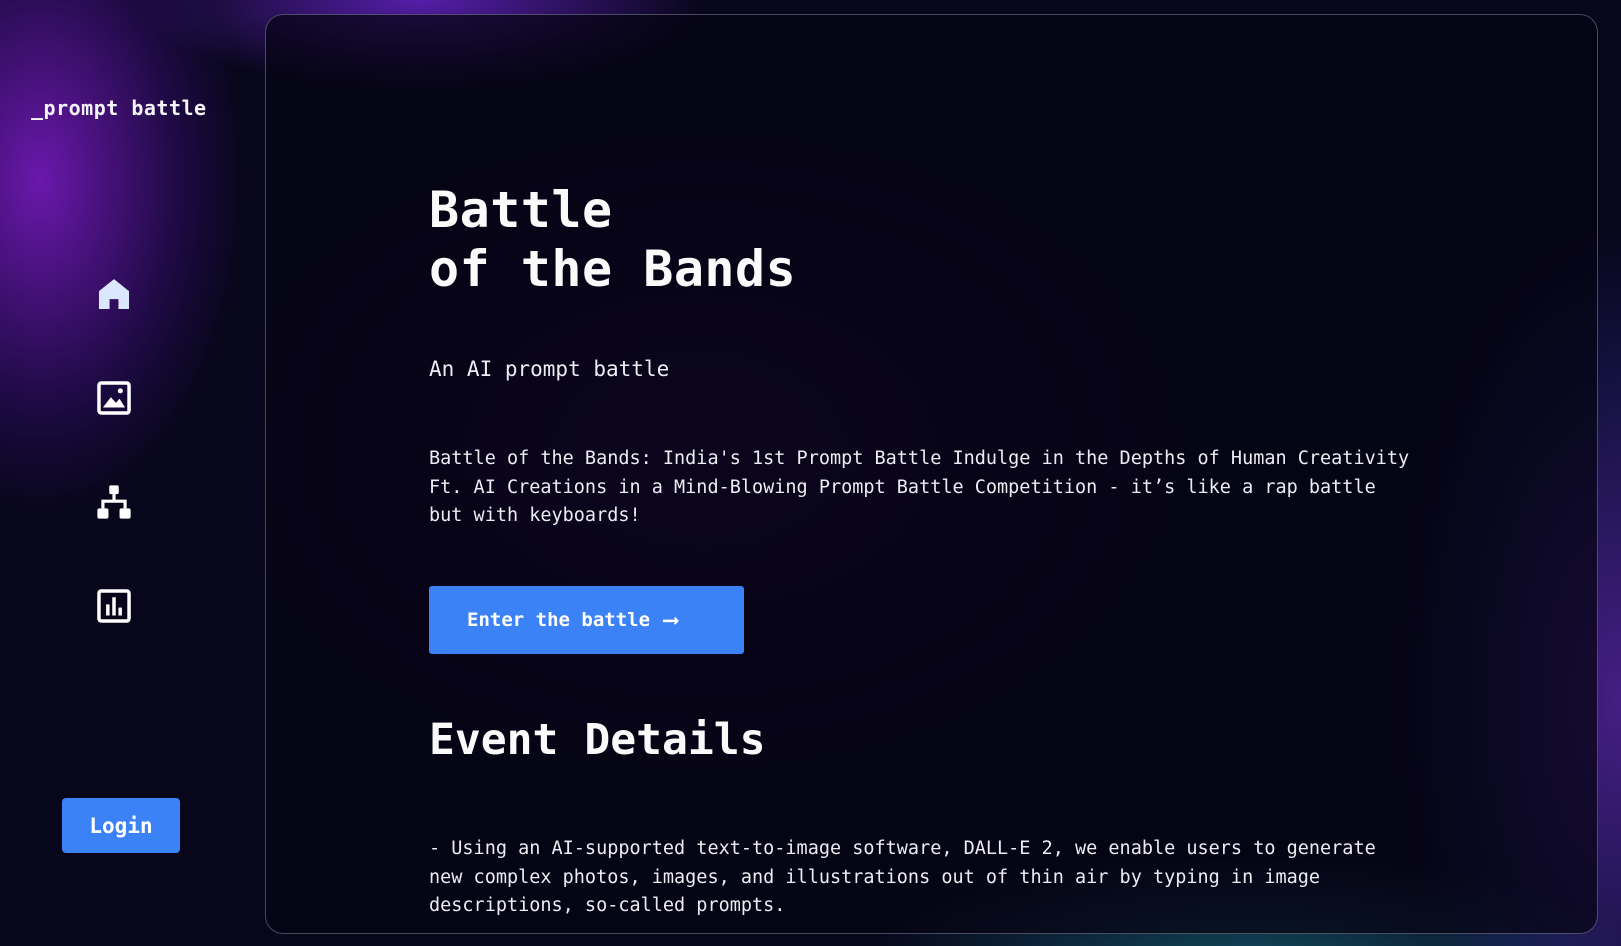 The height and width of the screenshot is (946, 1621). I want to click on nav-item-gallery, so click(114, 398).